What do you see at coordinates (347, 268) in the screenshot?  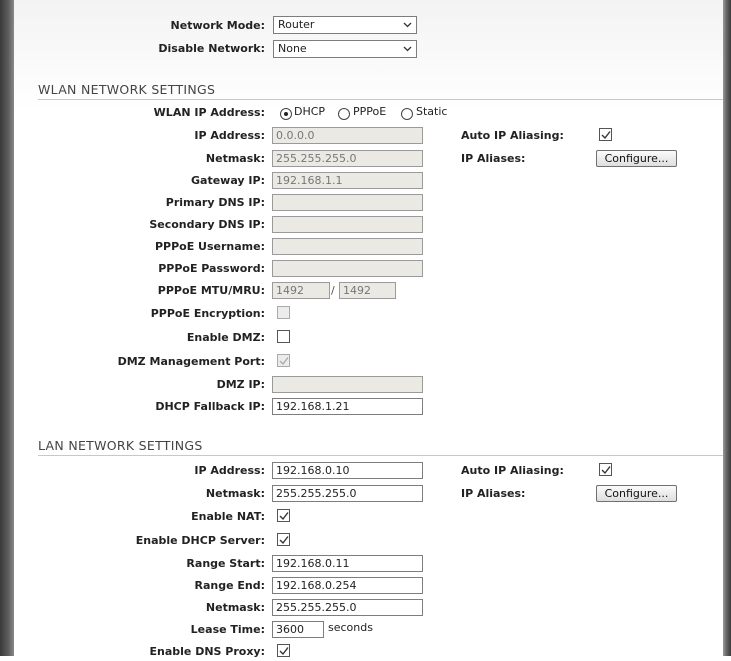 I see `wlan-pppoe-password-input` at bounding box center [347, 268].